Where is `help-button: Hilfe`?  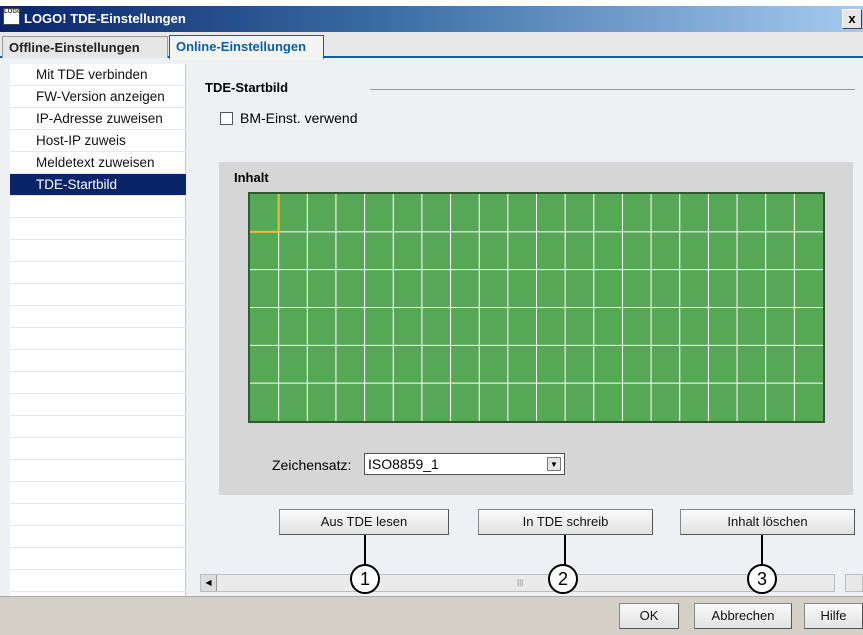 help-button: Hilfe is located at coordinates (833, 616).